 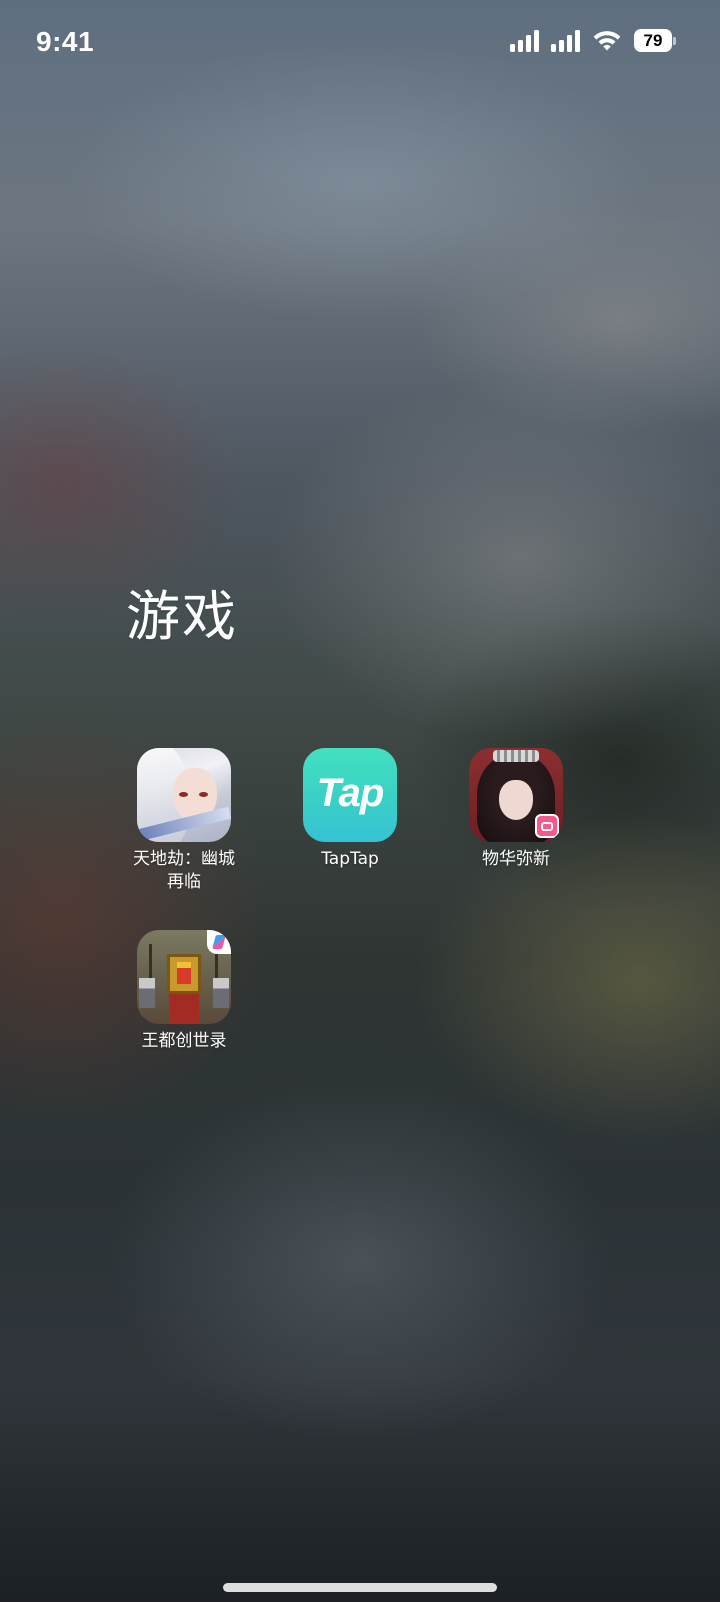 I want to click on folder-title: 游戏, so click(x=182, y=611).